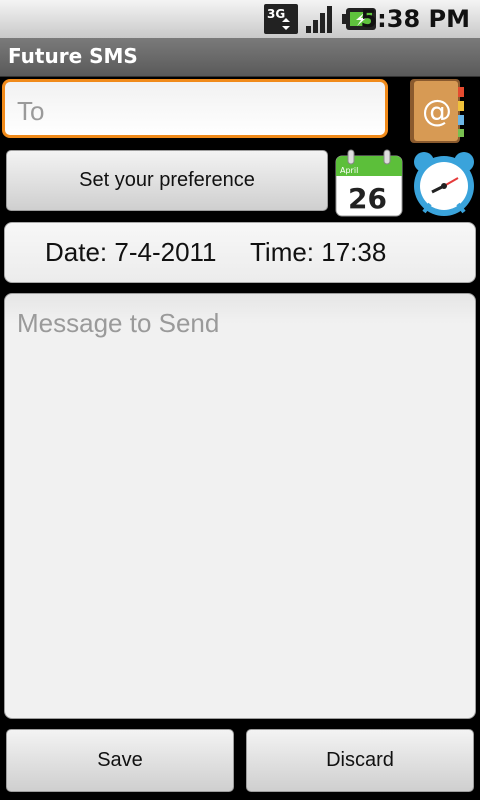  Describe the element at coordinates (318, 252) in the screenshot. I see `scheduled-time: Time: 17:38` at that location.